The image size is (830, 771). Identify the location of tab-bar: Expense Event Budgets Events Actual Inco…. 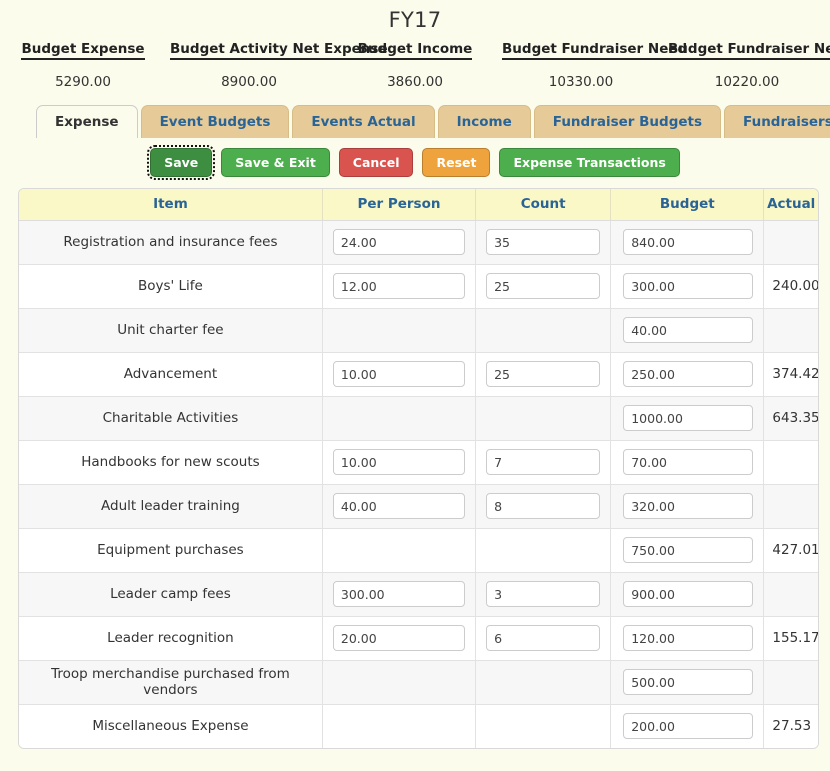
(415, 121).